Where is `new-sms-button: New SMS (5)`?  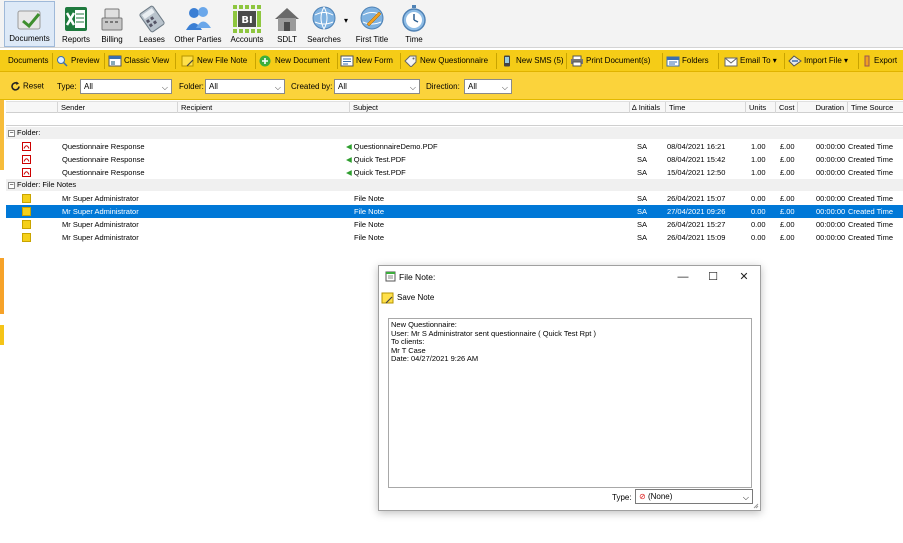
new-sms-button: New SMS (5) is located at coordinates (532, 61).